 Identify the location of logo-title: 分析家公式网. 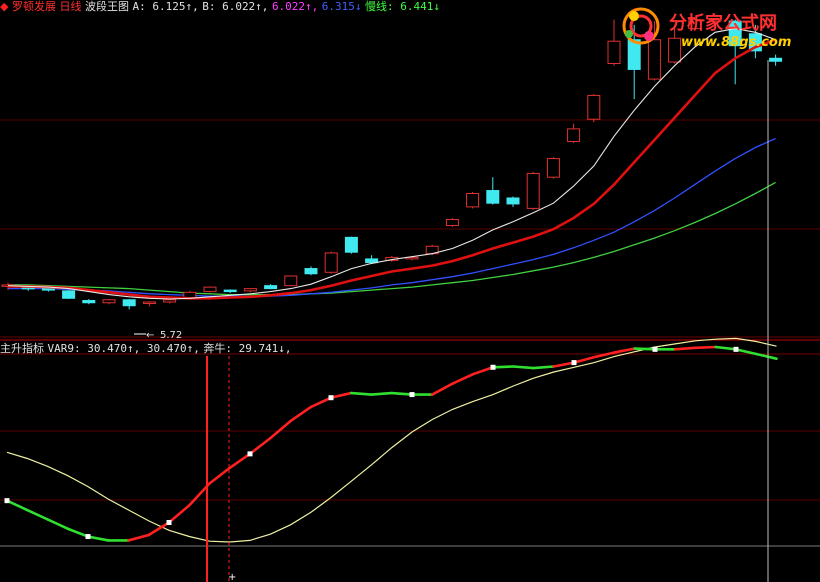
(723, 23).